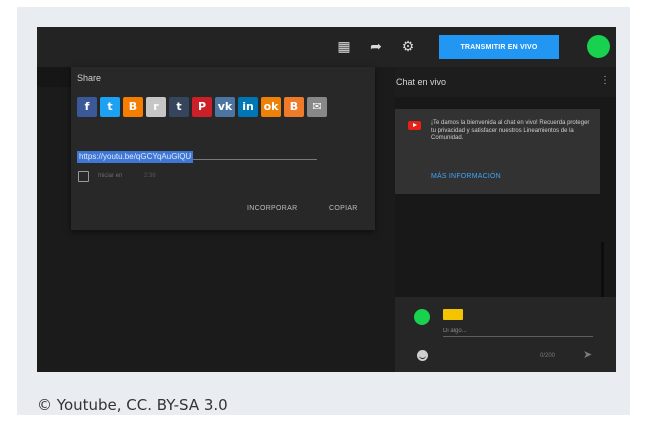 The width and height of the screenshot is (646, 425). Describe the element at coordinates (110, 107) in the screenshot. I see `twitter-icon: t` at that location.